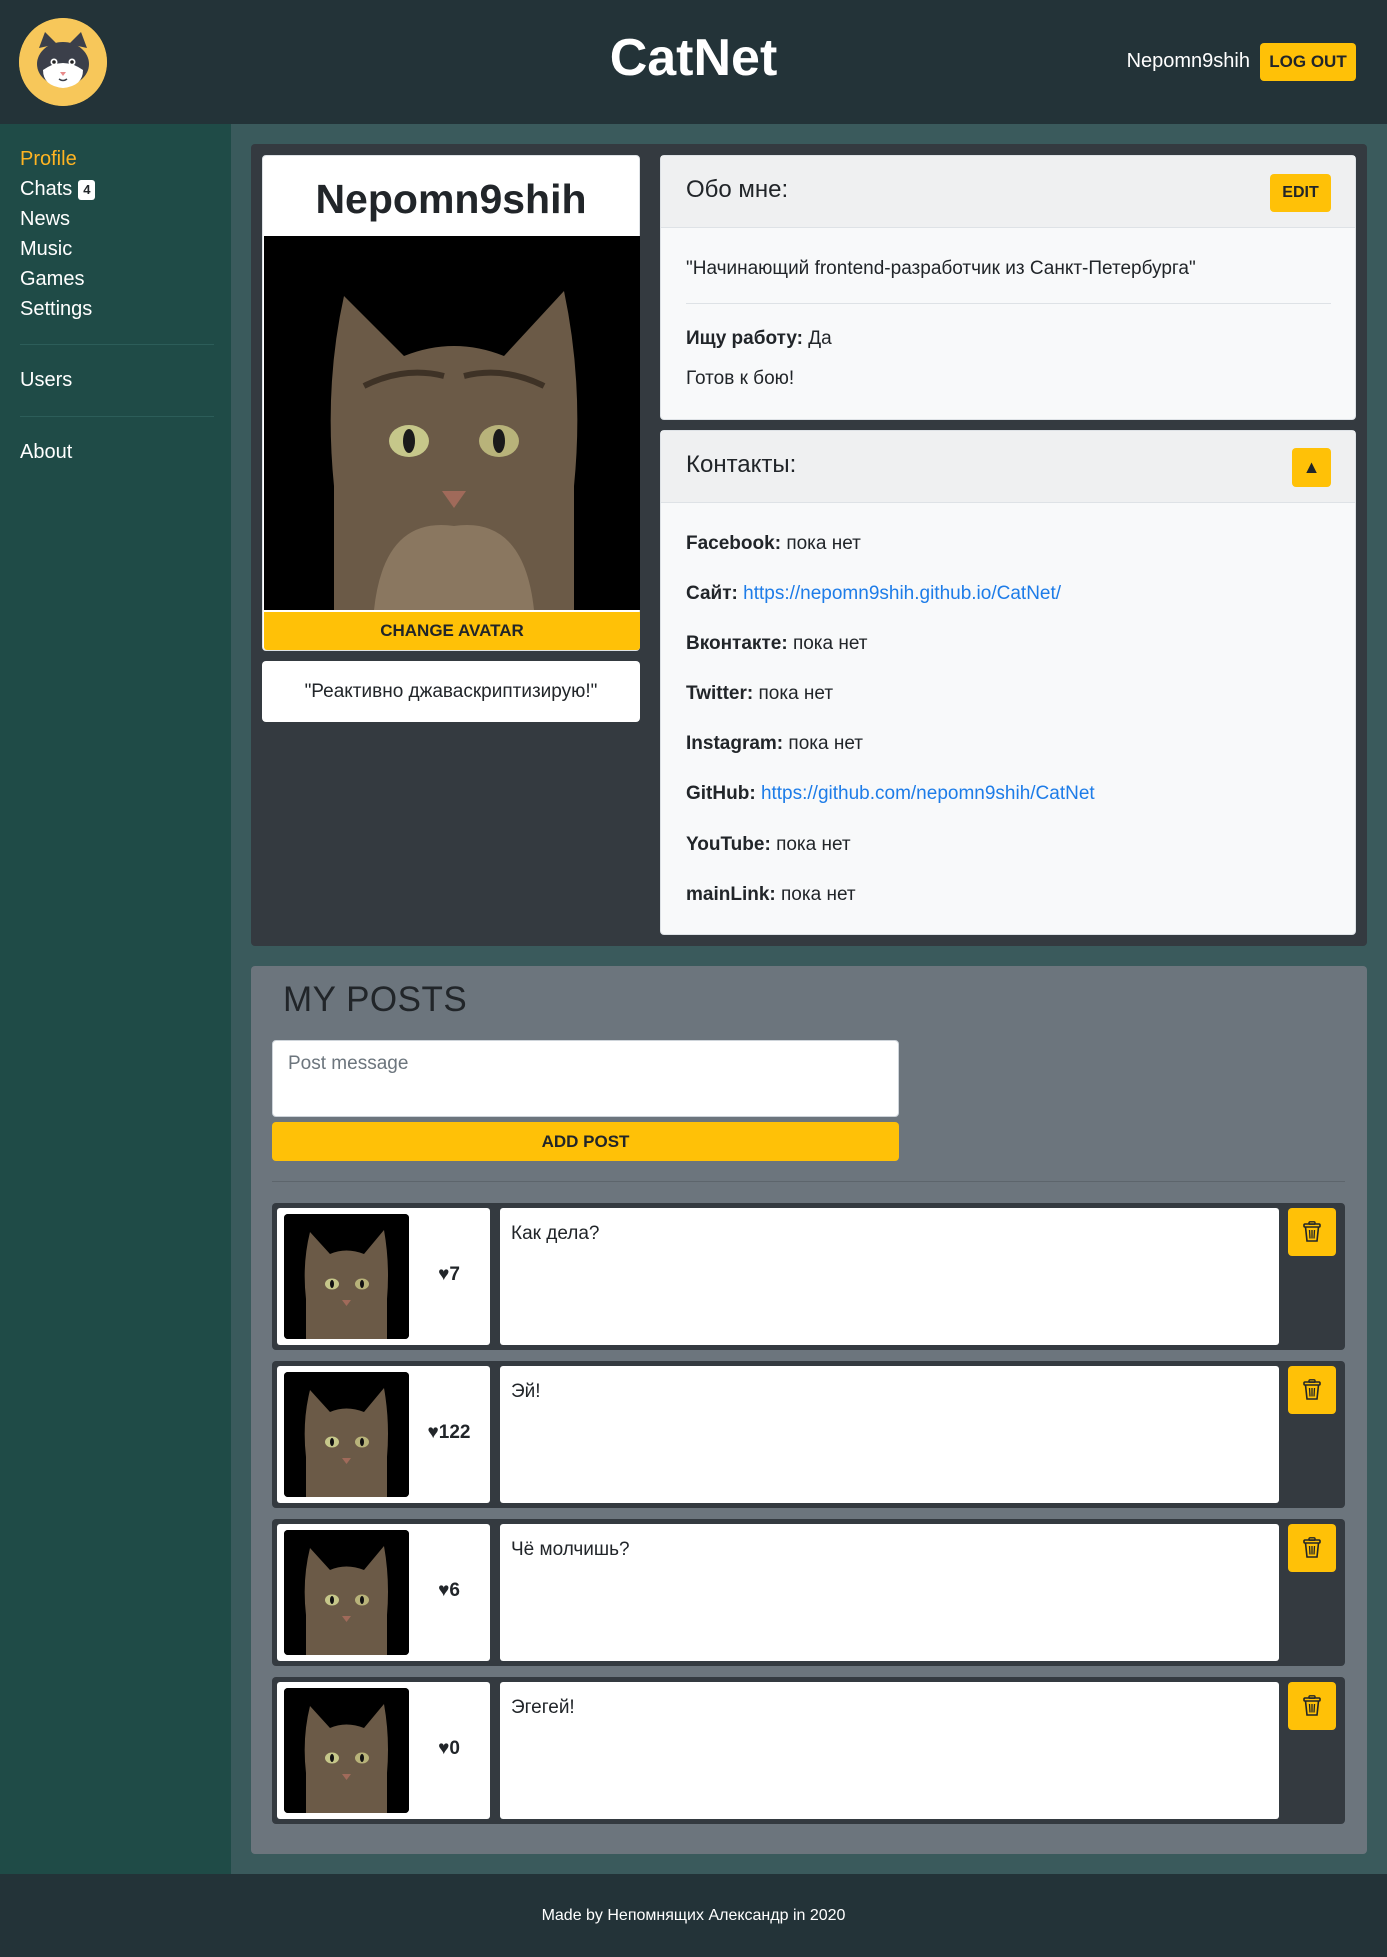 Image resolution: width=1387 pixels, height=1957 pixels. I want to click on job-description: Готов к бою!, so click(740, 378).